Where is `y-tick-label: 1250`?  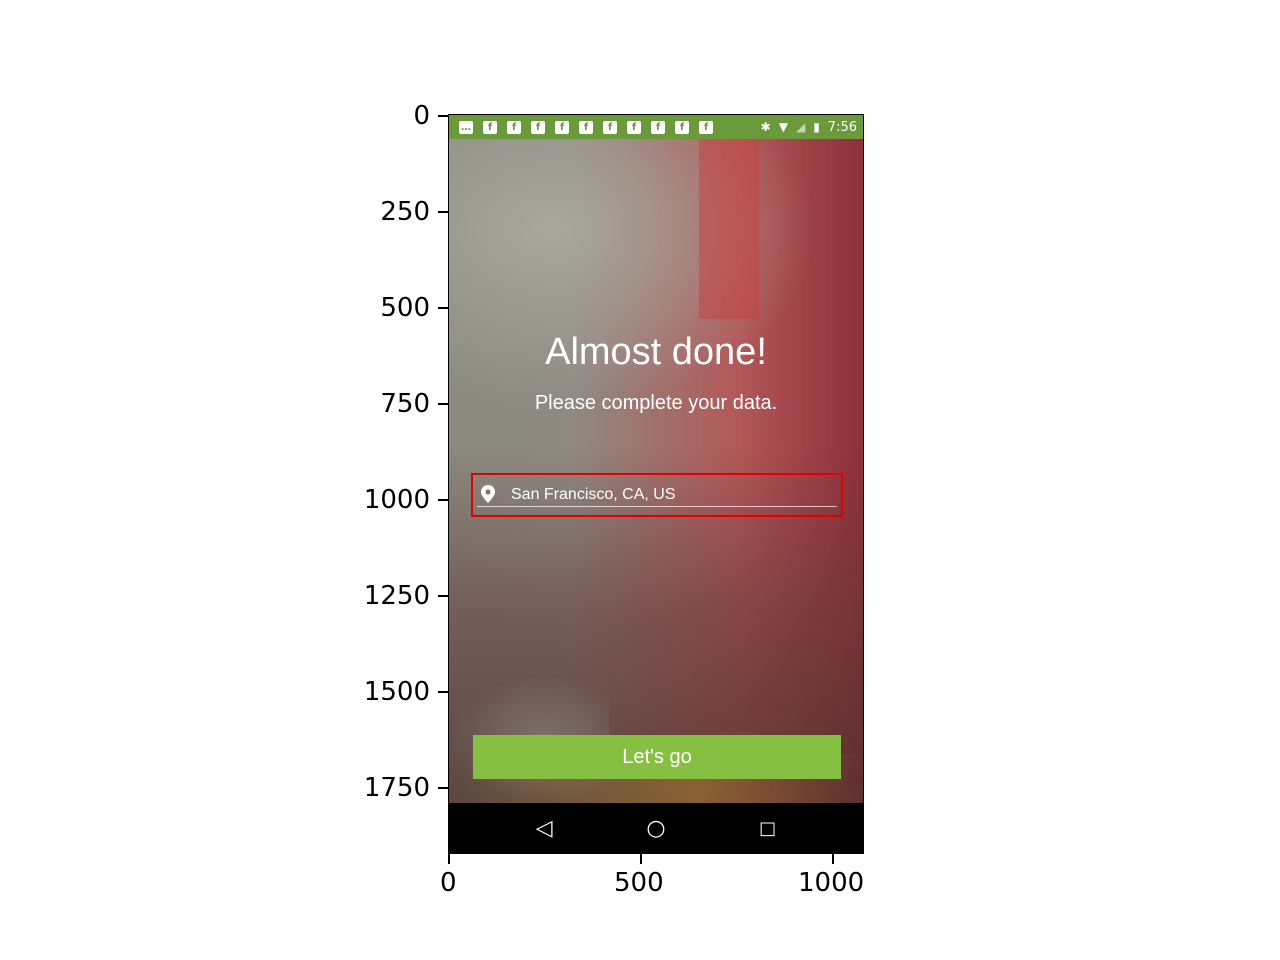
y-tick-label: 1250 is located at coordinates (396, 596).